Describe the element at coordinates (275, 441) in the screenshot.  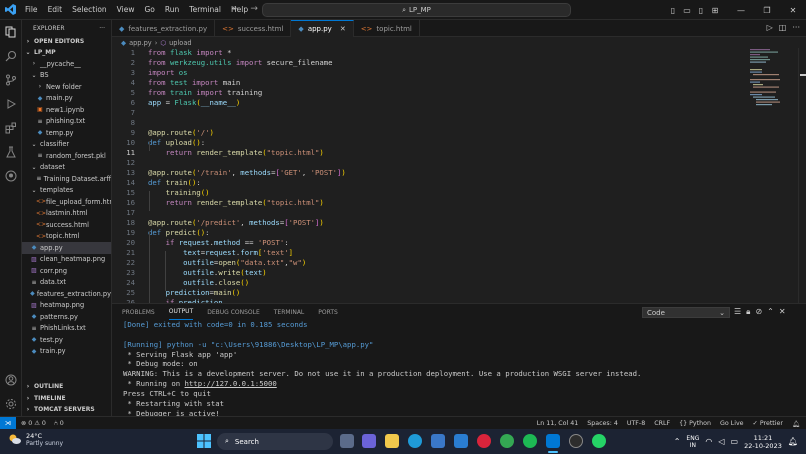
I see `taskbar-search: ⌕ Search` at that location.